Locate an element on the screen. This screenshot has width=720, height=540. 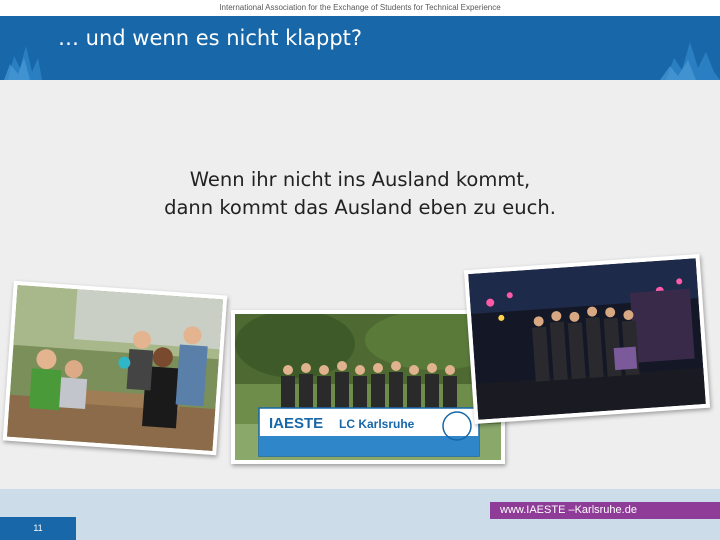
headline-line-1: Wenn ihr nicht ins Ausland kommt, is located at coordinates (360, 179).